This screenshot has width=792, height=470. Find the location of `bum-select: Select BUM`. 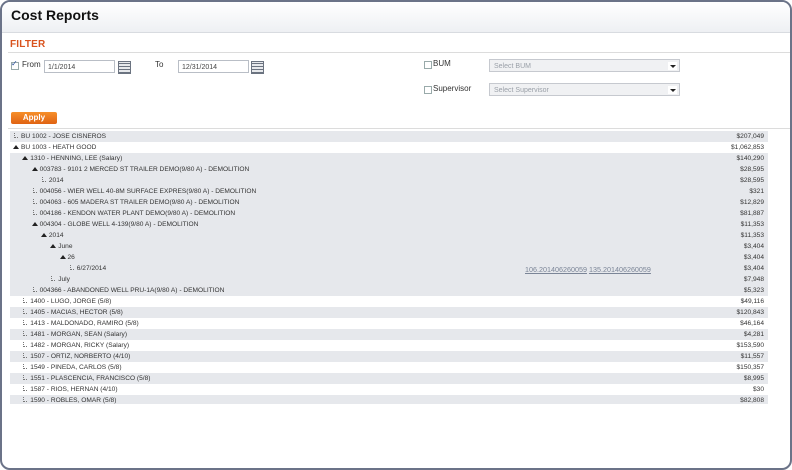

bum-select: Select BUM is located at coordinates (584, 65).